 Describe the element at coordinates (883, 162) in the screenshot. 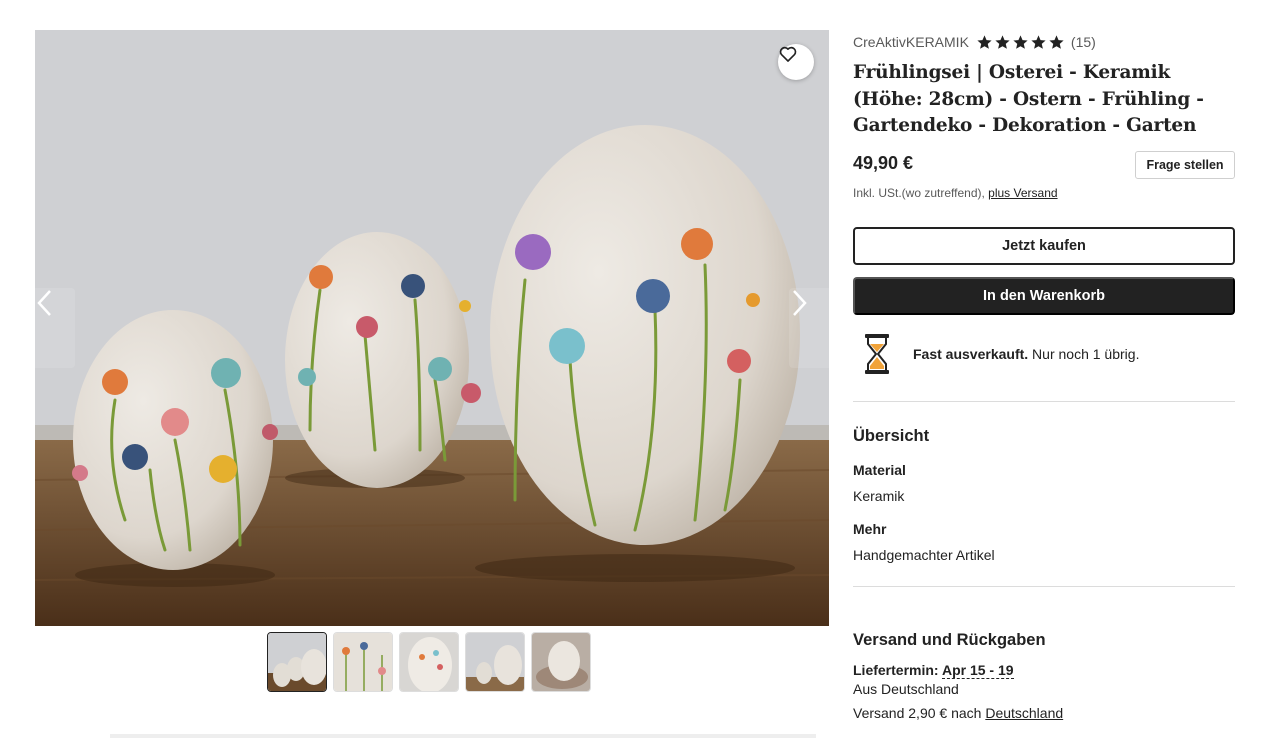

I see `price: 49,90 €` at that location.